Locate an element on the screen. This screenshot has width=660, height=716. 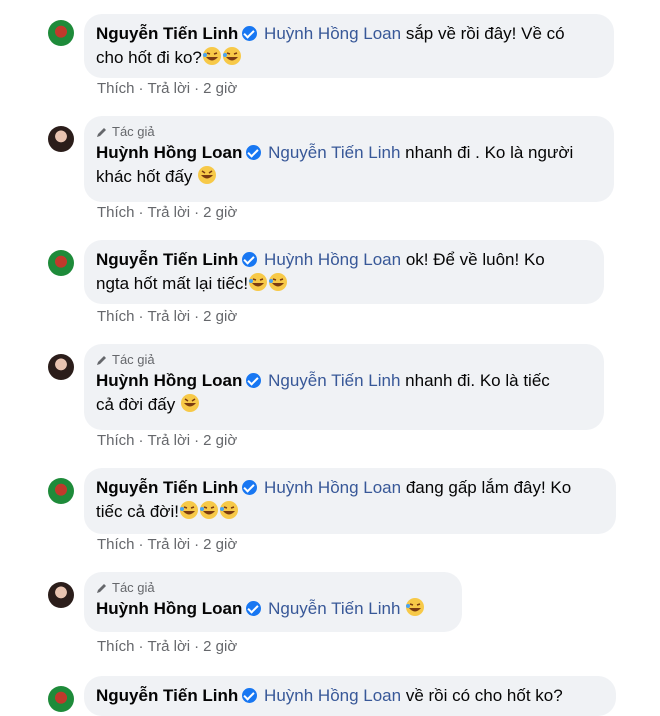
comment-text: đang gấp lắm đây! Ko is located at coordinates (488, 487).